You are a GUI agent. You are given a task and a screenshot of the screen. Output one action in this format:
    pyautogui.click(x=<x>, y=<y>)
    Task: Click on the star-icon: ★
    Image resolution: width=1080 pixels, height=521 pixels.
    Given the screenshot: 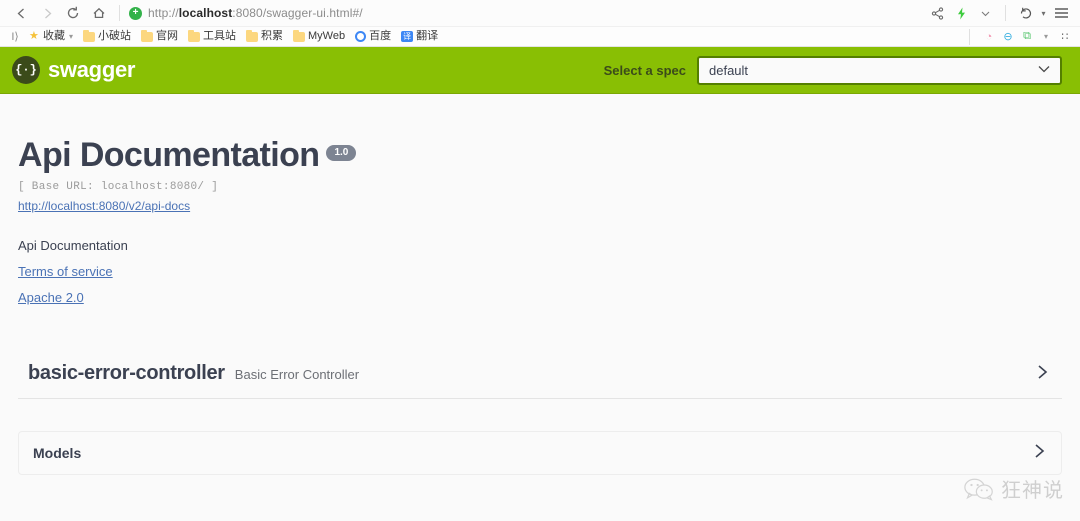 What is the action you would take?
    pyautogui.click(x=34, y=36)
    